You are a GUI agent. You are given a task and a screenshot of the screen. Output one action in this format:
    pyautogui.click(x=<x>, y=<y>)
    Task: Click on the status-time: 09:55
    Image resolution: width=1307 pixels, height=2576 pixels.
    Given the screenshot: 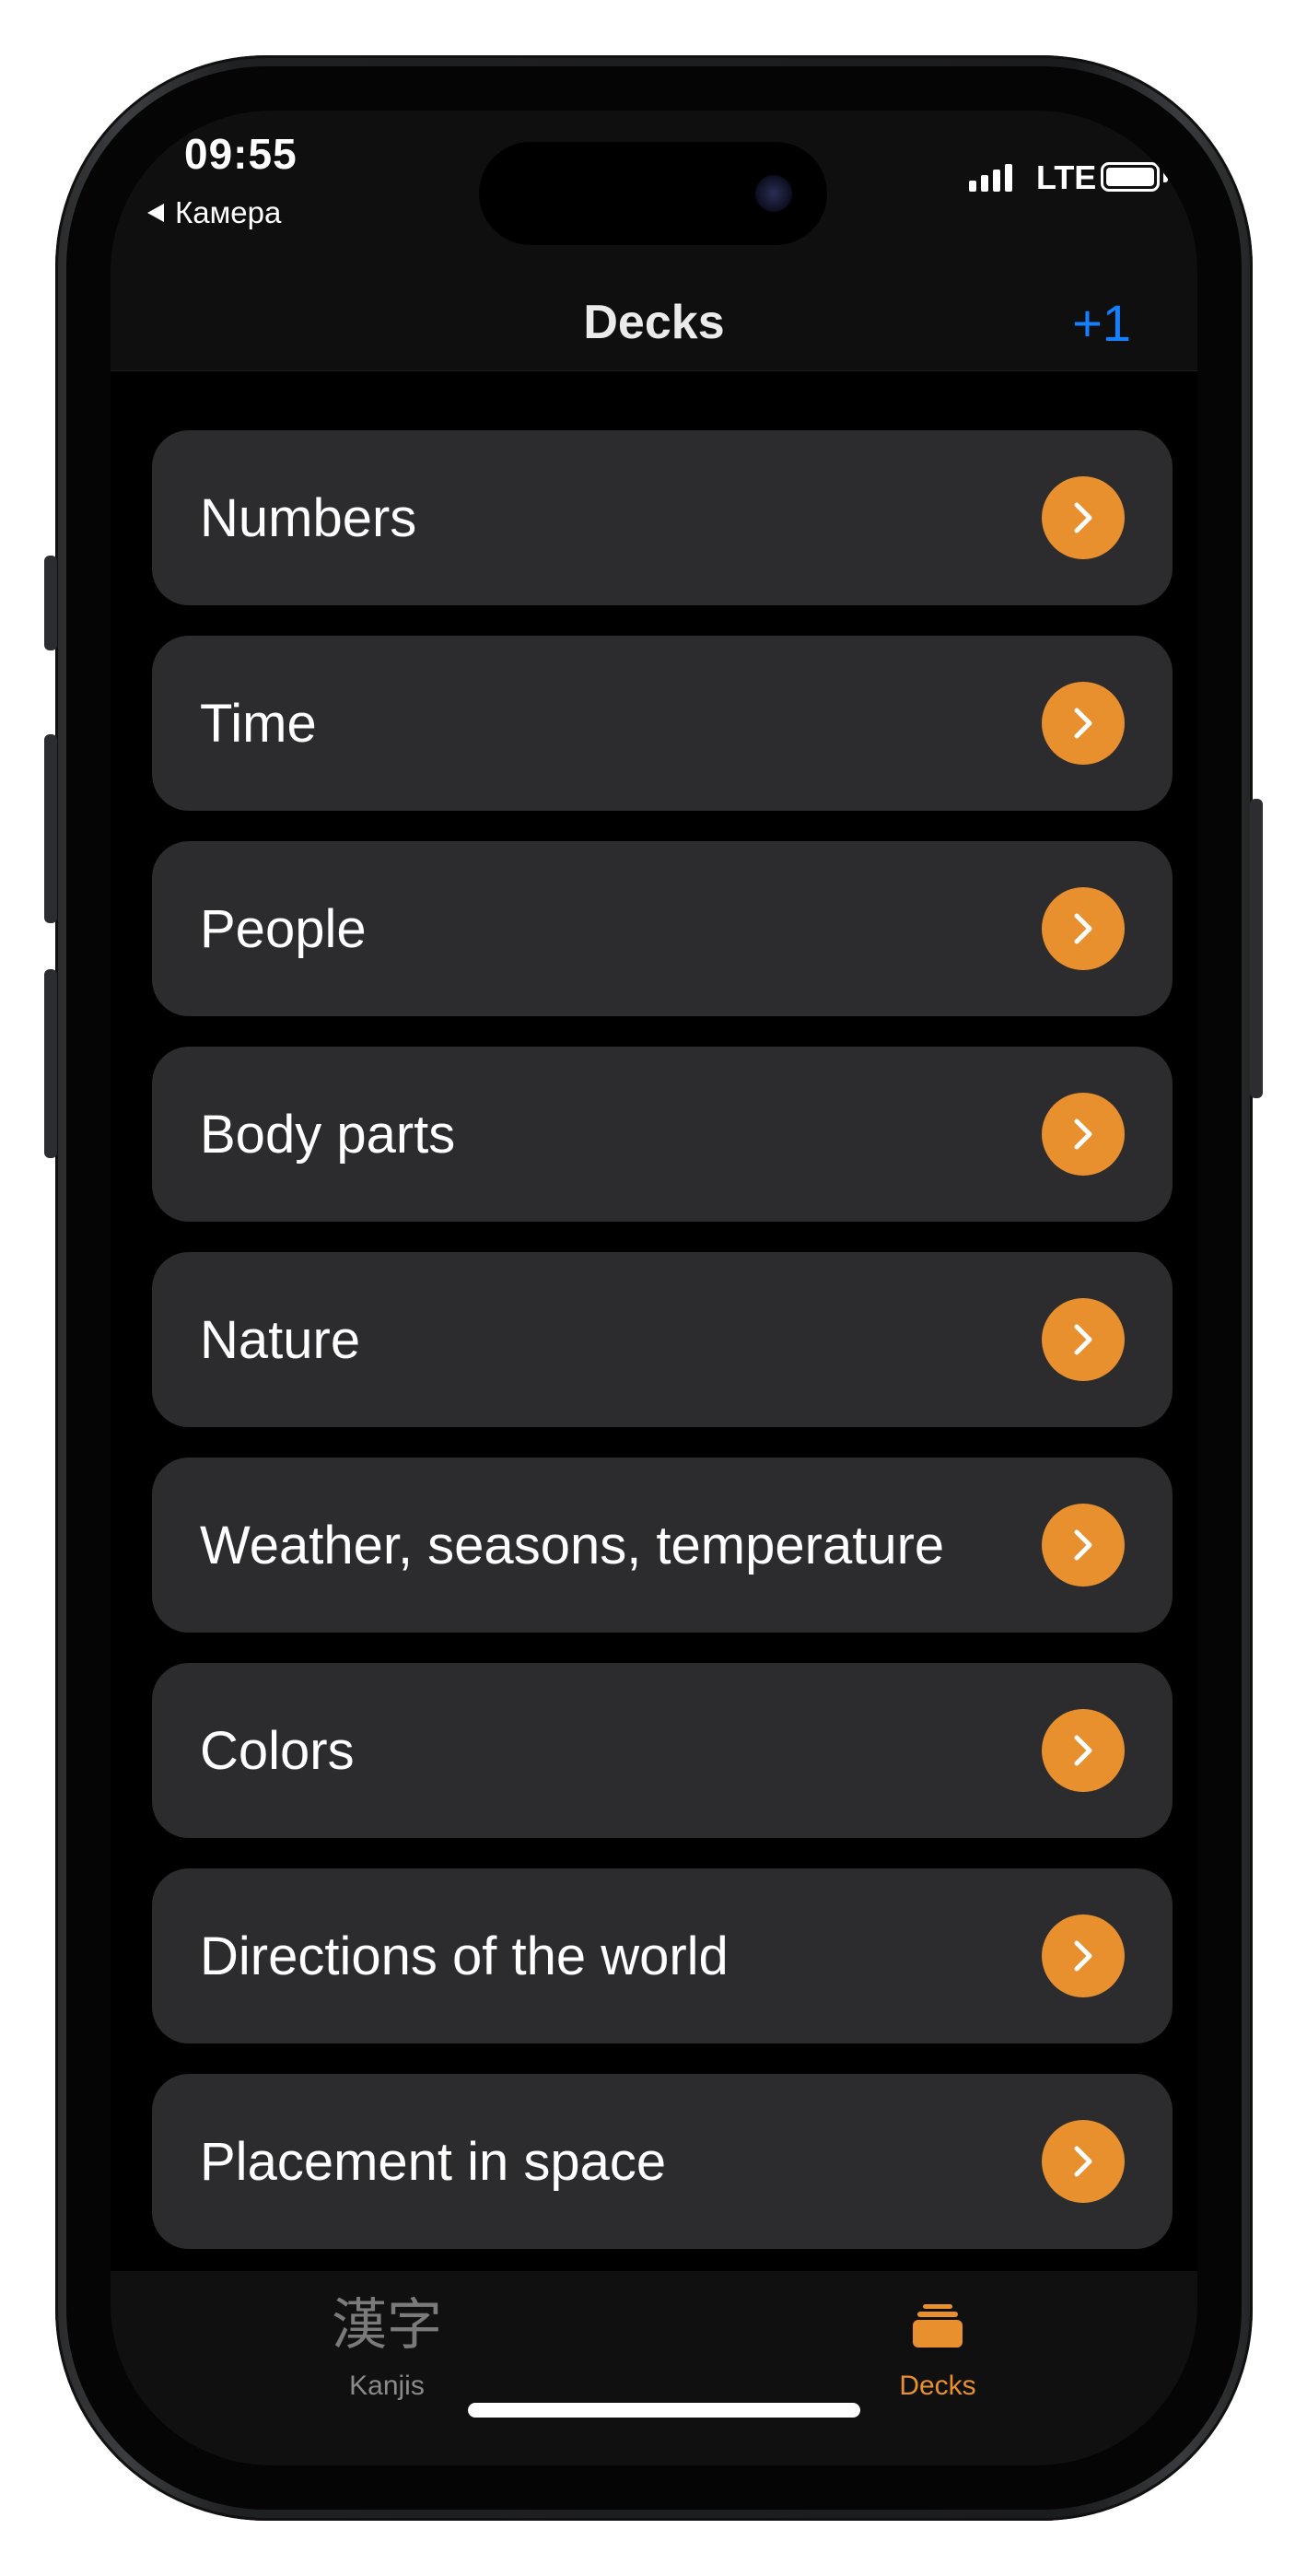 What is the action you would take?
    pyautogui.click(x=241, y=154)
    